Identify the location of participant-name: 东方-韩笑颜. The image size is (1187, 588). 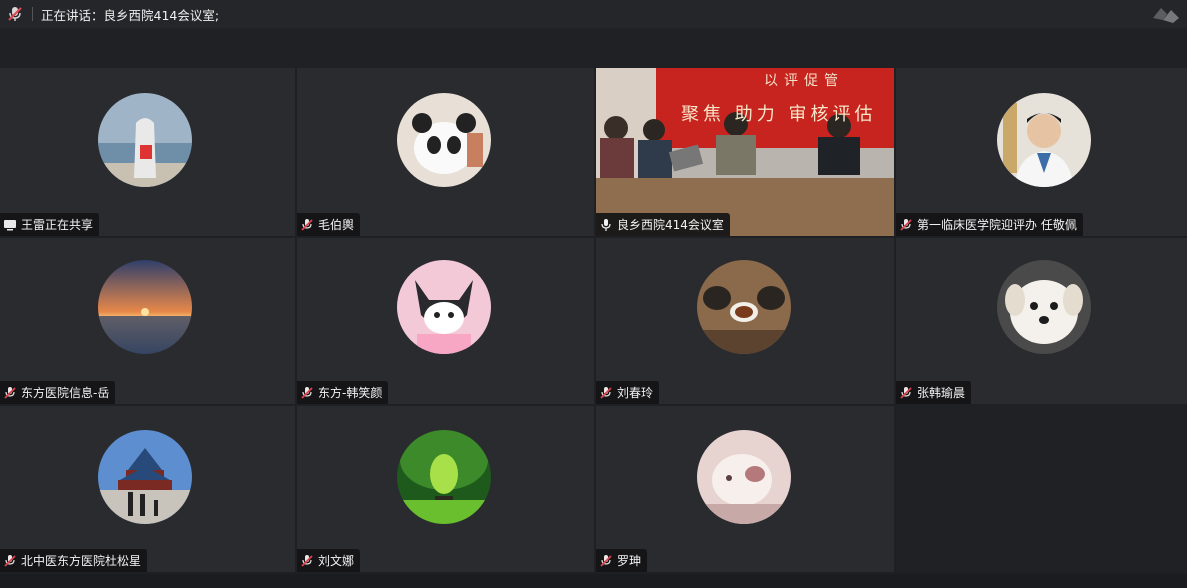
(350, 393).